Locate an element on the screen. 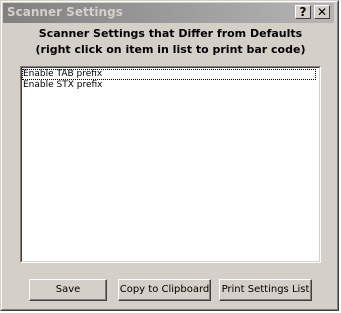  print-settings-list-button: Print Settings List is located at coordinates (265, 290).